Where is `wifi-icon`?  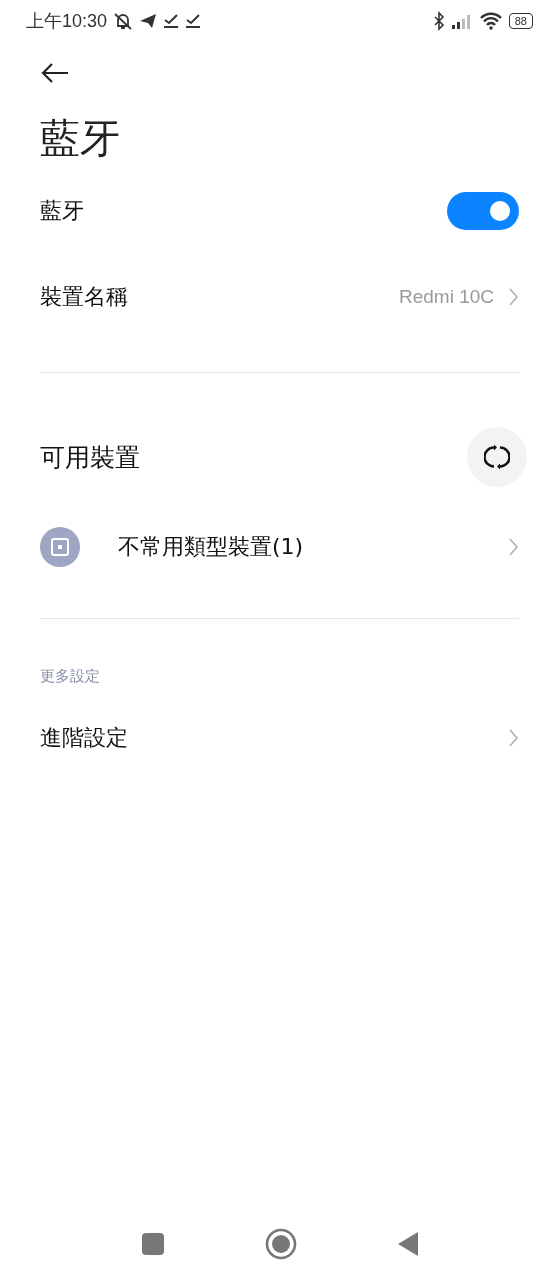 wifi-icon is located at coordinates (490, 21).